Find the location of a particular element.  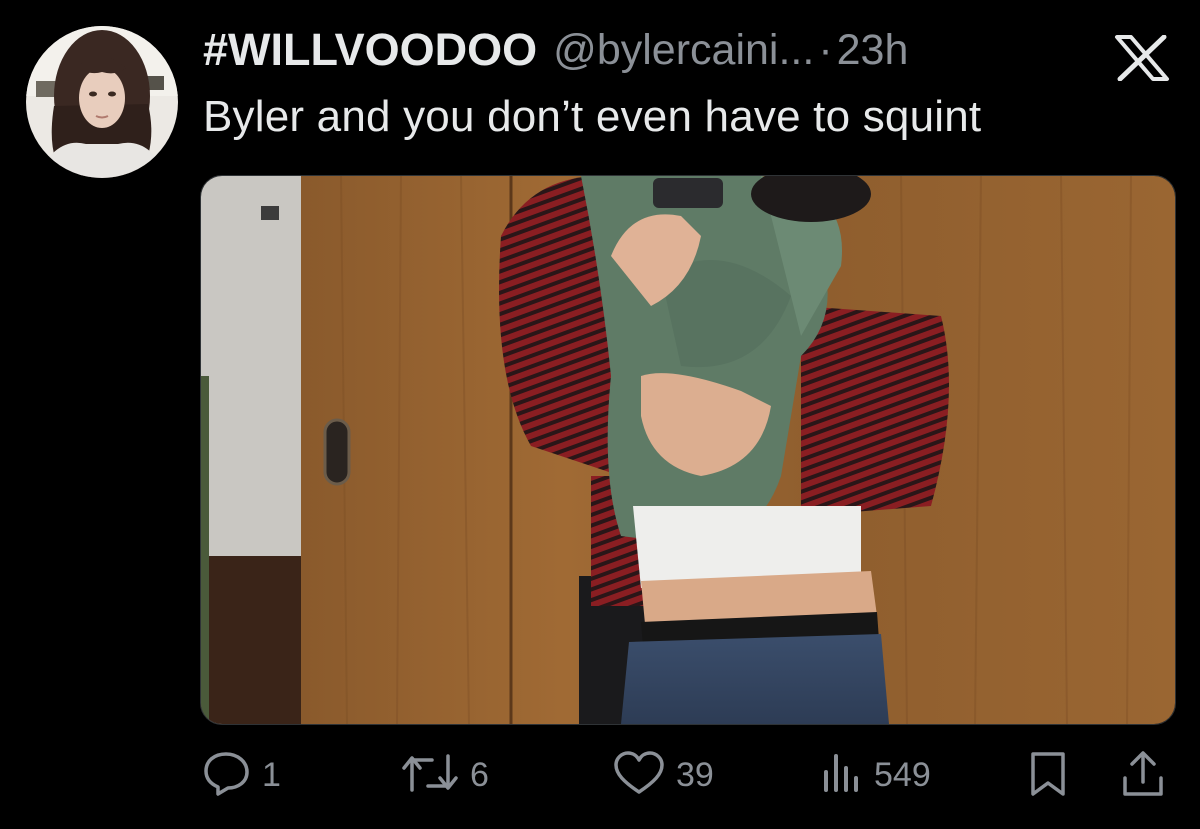

tweet-text: Byler and you don’t even have to squint is located at coordinates (592, 116).